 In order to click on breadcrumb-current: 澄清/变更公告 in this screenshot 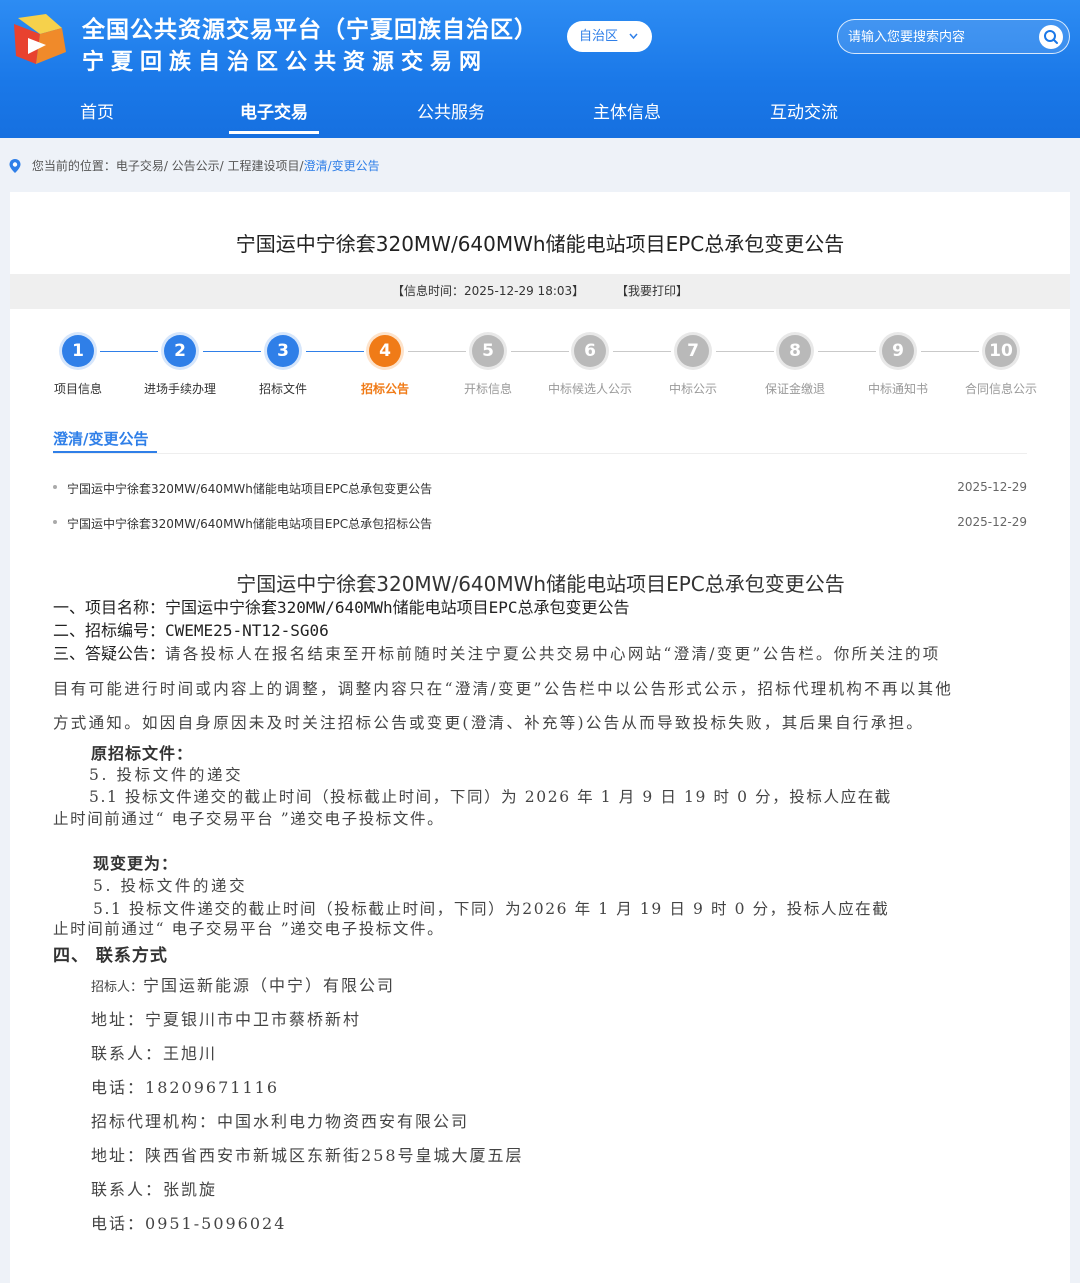, I will do `click(342, 166)`.